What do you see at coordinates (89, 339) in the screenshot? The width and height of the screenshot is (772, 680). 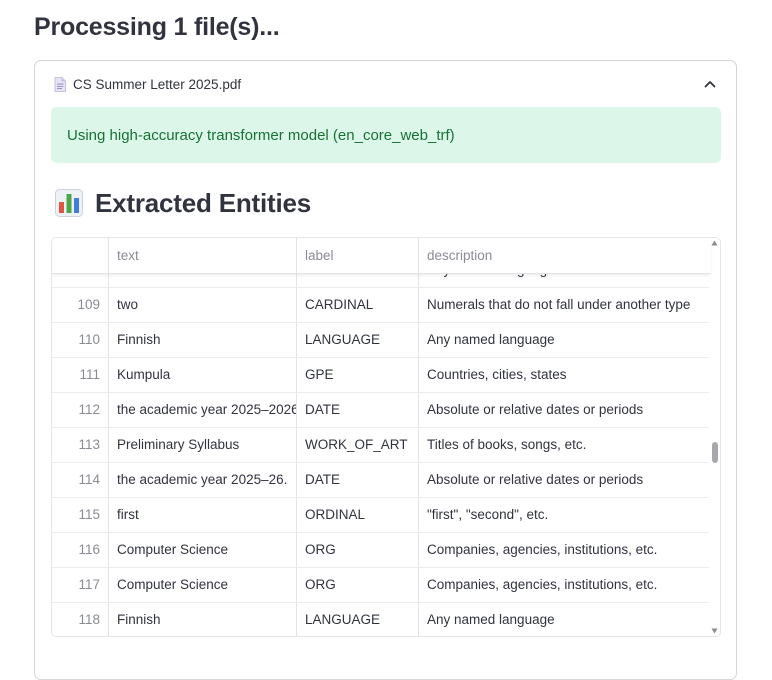 I see `row-index: 110` at bounding box center [89, 339].